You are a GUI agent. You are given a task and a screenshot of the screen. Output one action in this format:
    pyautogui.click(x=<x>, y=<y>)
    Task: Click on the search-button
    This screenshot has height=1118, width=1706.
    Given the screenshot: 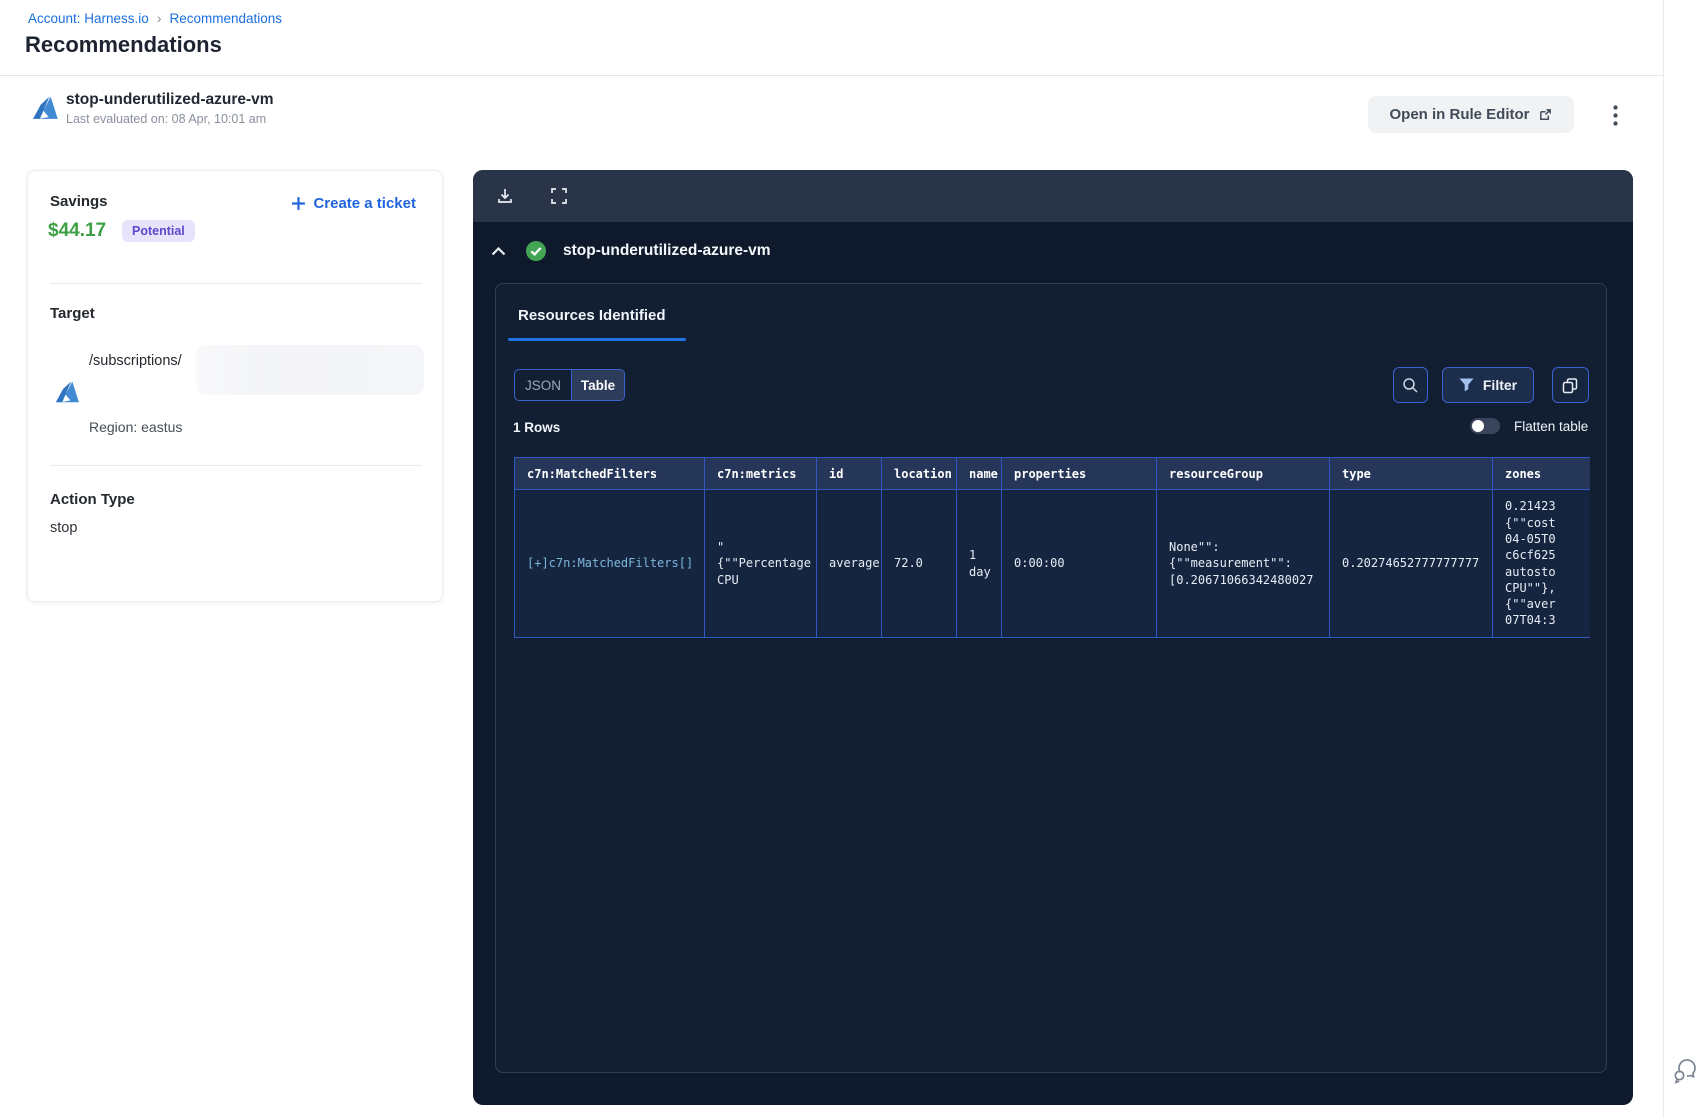 What is the action you would take?
    pyautogui.click(x=1410, y=385)
    